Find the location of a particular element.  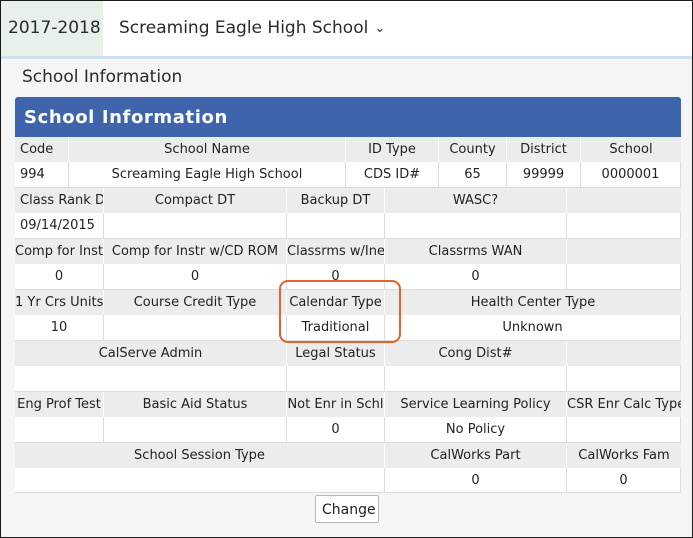

value-compact-dt is located at coordinates (195, 226).